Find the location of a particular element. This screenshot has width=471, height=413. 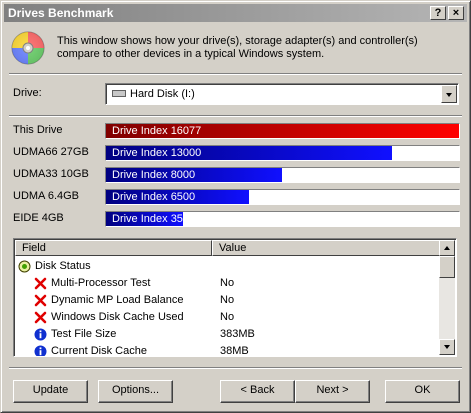

back-button: < Back is located at coordinates (257, 391).